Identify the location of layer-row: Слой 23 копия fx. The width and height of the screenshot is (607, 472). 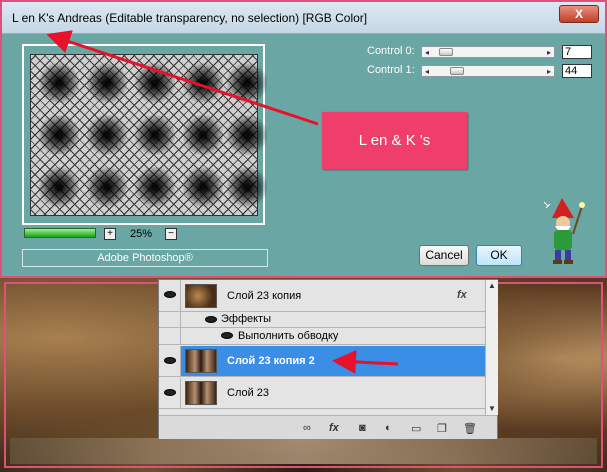
(322, 296).